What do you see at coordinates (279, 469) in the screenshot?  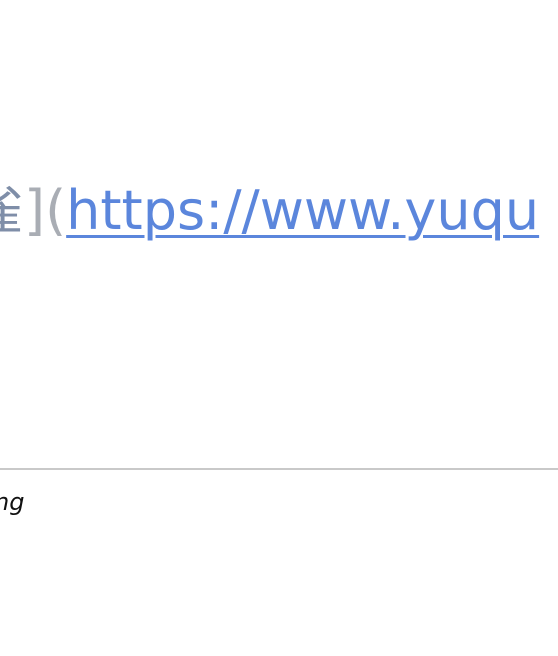 I see `horizontal-divider` at bounding box center [279, 469].